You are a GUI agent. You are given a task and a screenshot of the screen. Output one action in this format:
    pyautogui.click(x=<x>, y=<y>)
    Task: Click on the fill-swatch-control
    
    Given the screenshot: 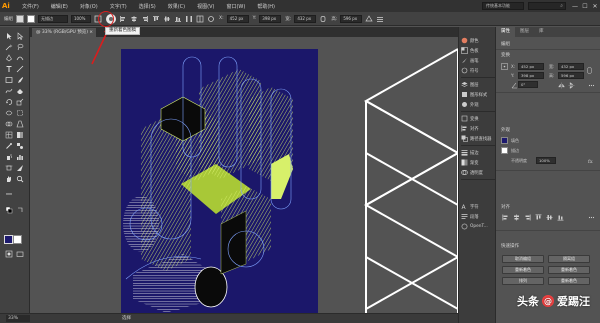 What is the action you would take?
    pyautogui.click(x=20, y=18)
    